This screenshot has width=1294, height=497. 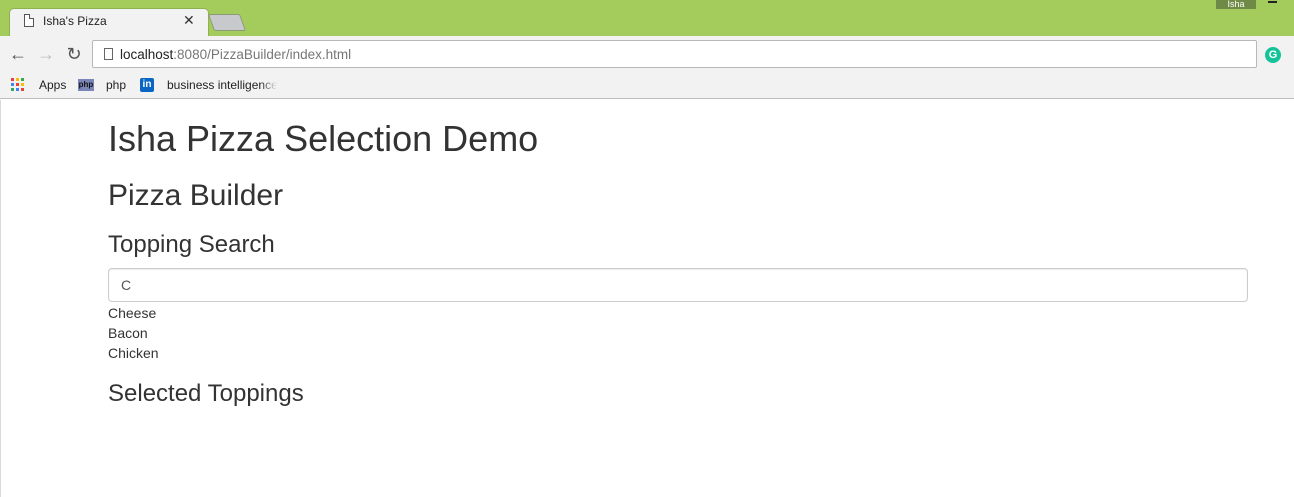 What do you see at coordinates (75, 21) in the screenshot?
I see `tab-title: Isha's Pizza` at bounding box center [75, 21].